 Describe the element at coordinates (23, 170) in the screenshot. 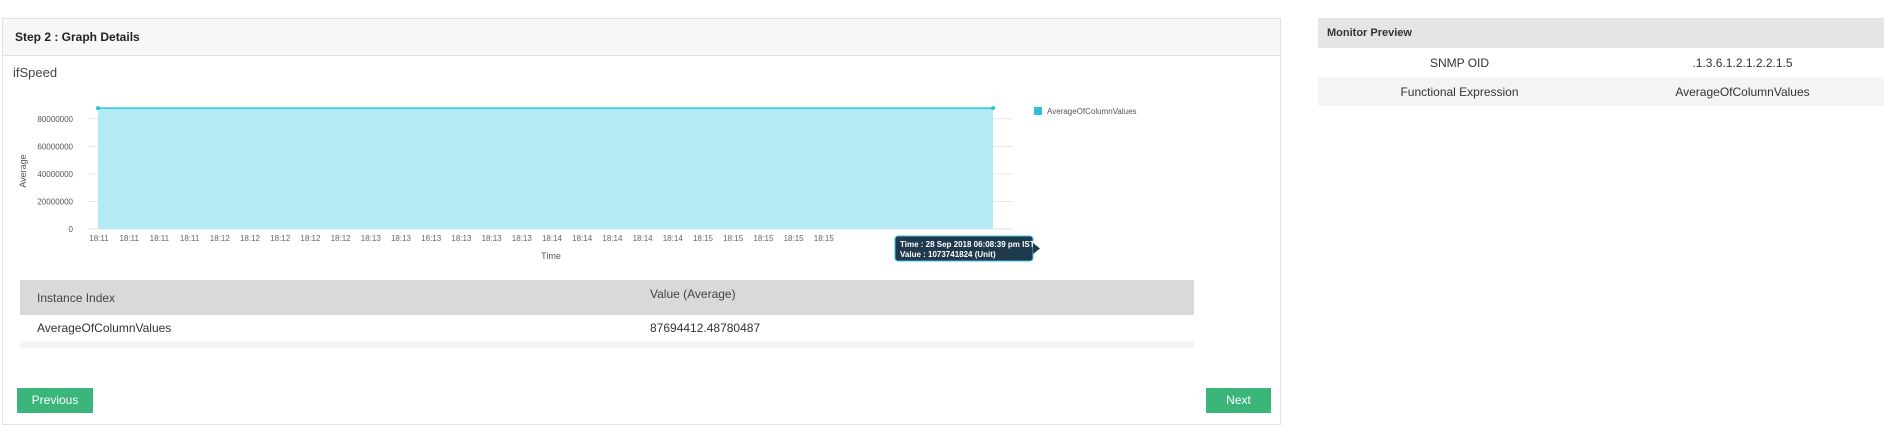

I see `y-axis-label: Average` at that location.